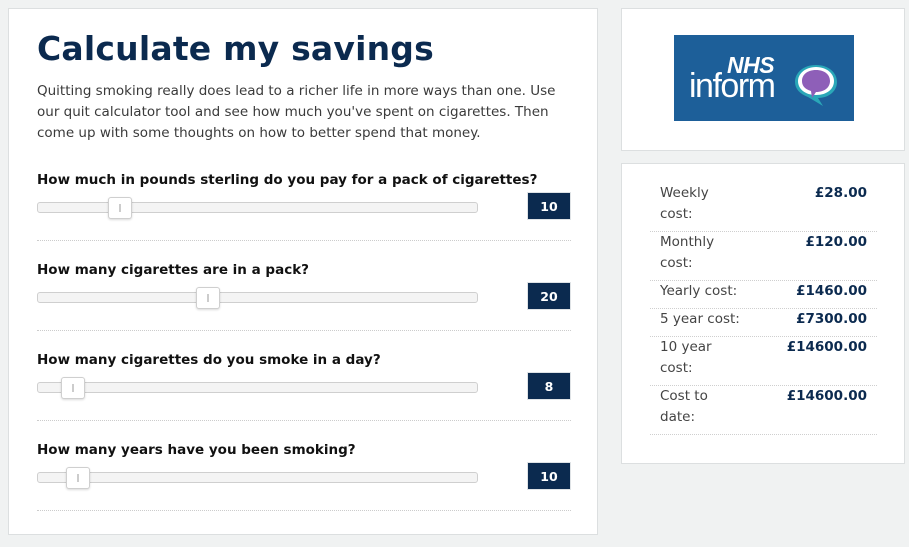  Describe the element at coordinates (763, 256) in the screenshot. I see `result-row-monthly: Monthly cost: £120.00` at that location.